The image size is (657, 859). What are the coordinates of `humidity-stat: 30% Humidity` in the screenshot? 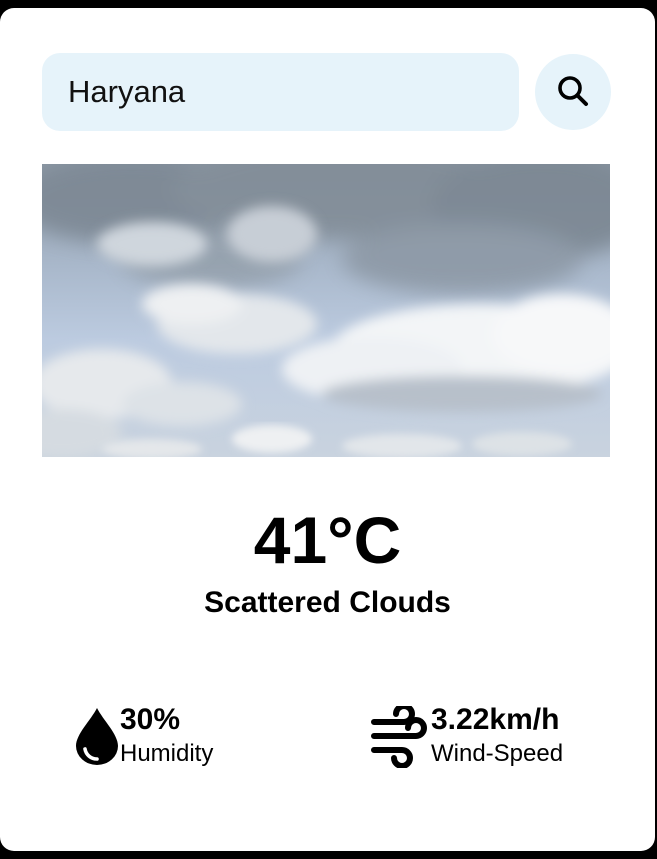 It's located at (174, 737).